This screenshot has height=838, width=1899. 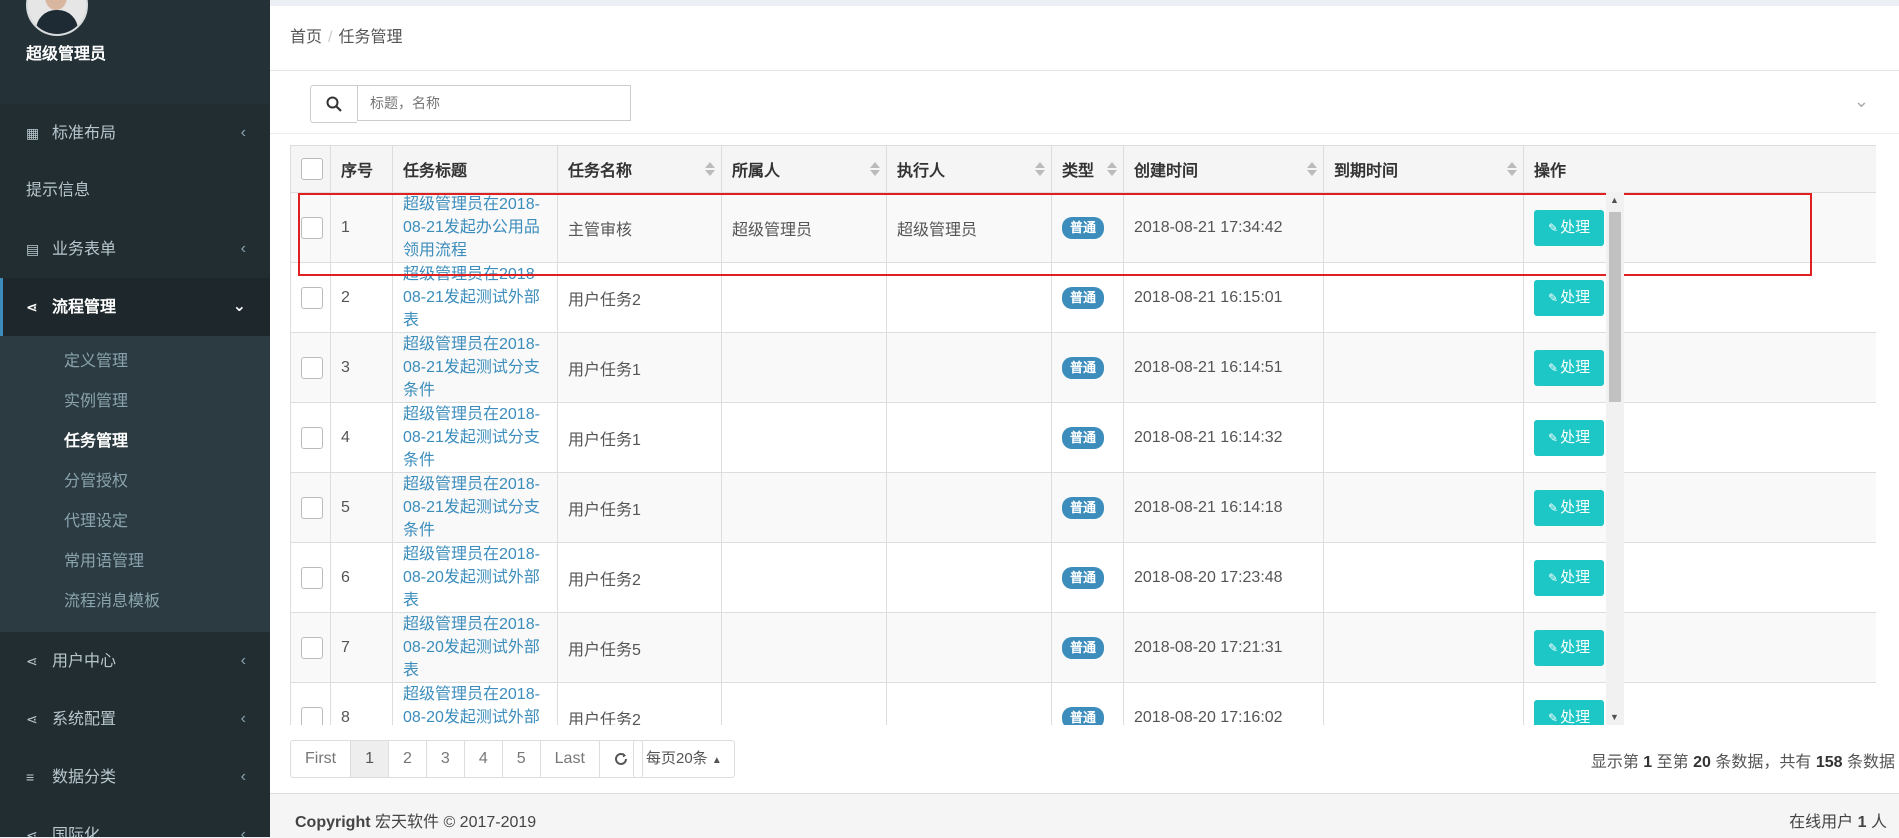 What do you see at coordinates (312, 169) in the screenshot?
I see `select-all-checkbox` at bounding box center [312, 169].